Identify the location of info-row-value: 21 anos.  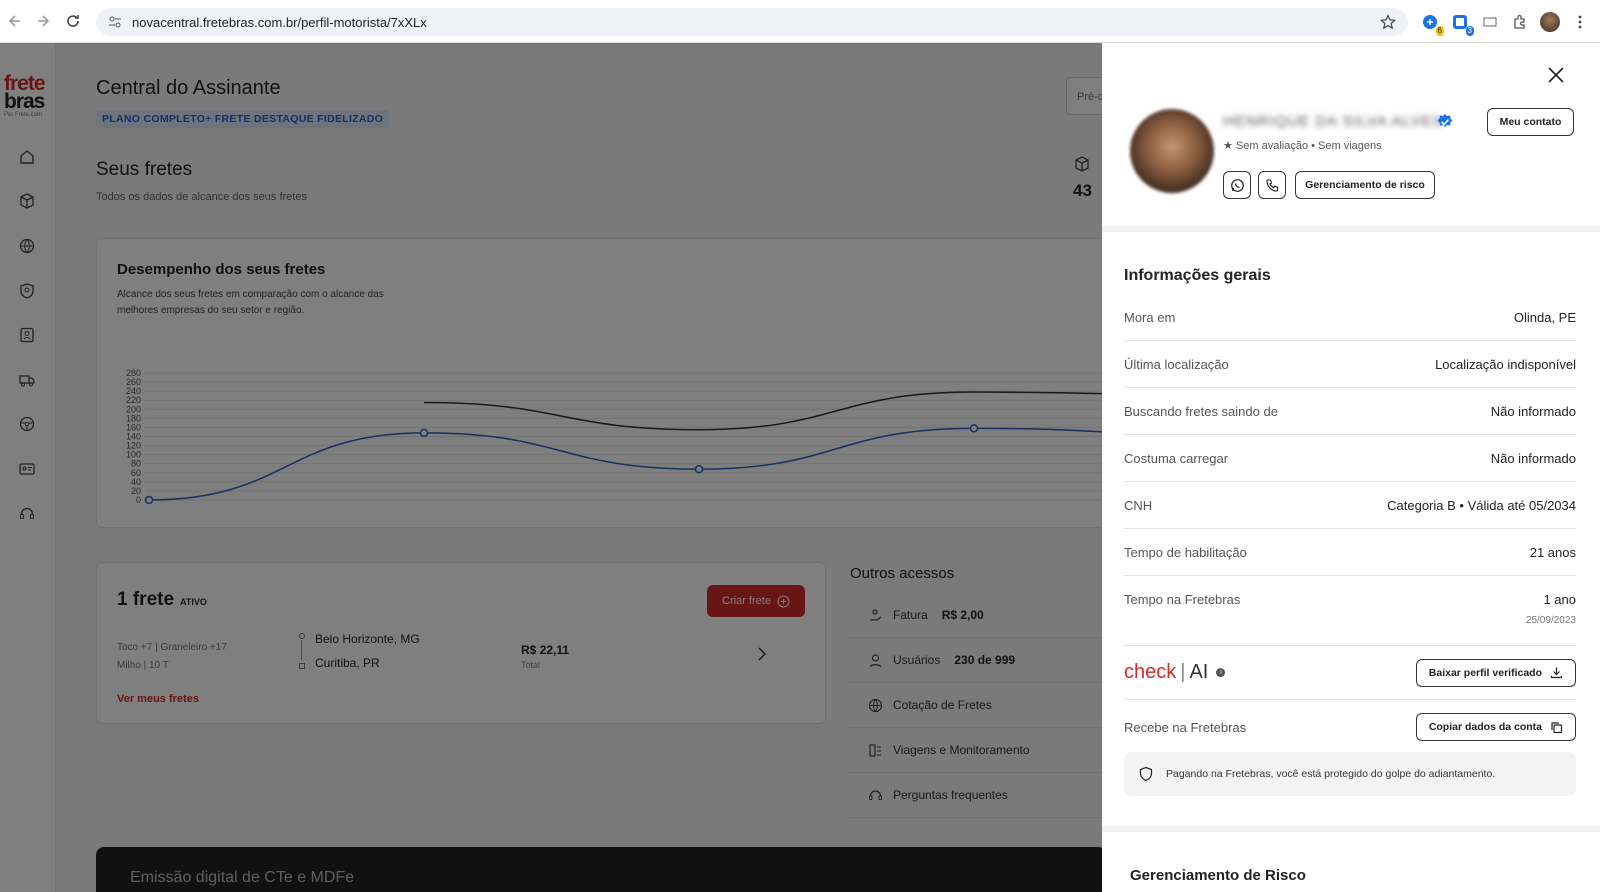
(1552, 552).